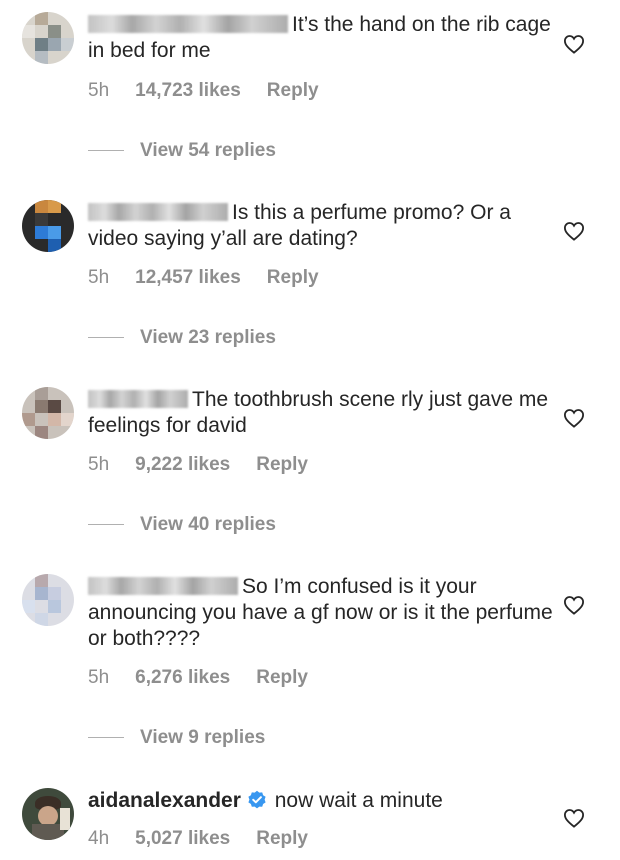 The image size is (620, 860). I want to click on view-replies-button: View 40 replies, so click(182, 525).